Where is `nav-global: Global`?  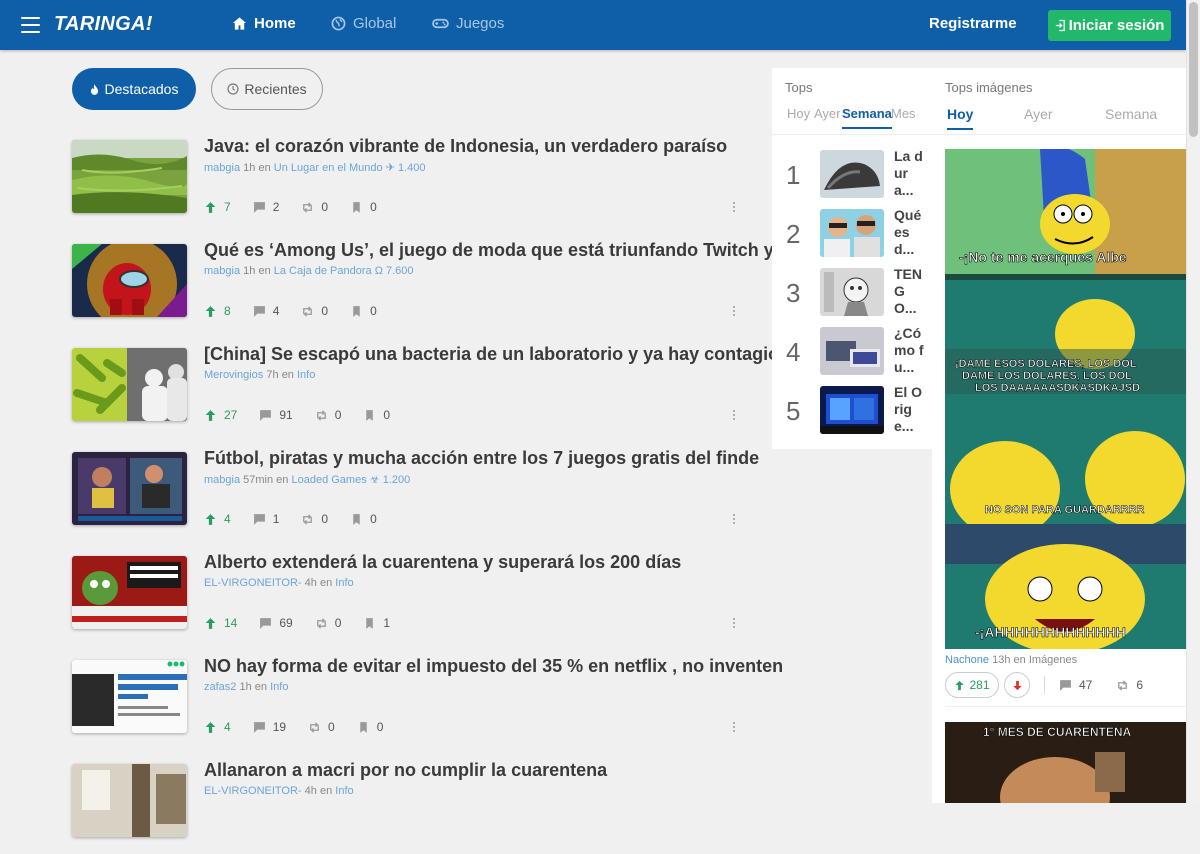 nav-global: Global is located at coordinates (363, 23).